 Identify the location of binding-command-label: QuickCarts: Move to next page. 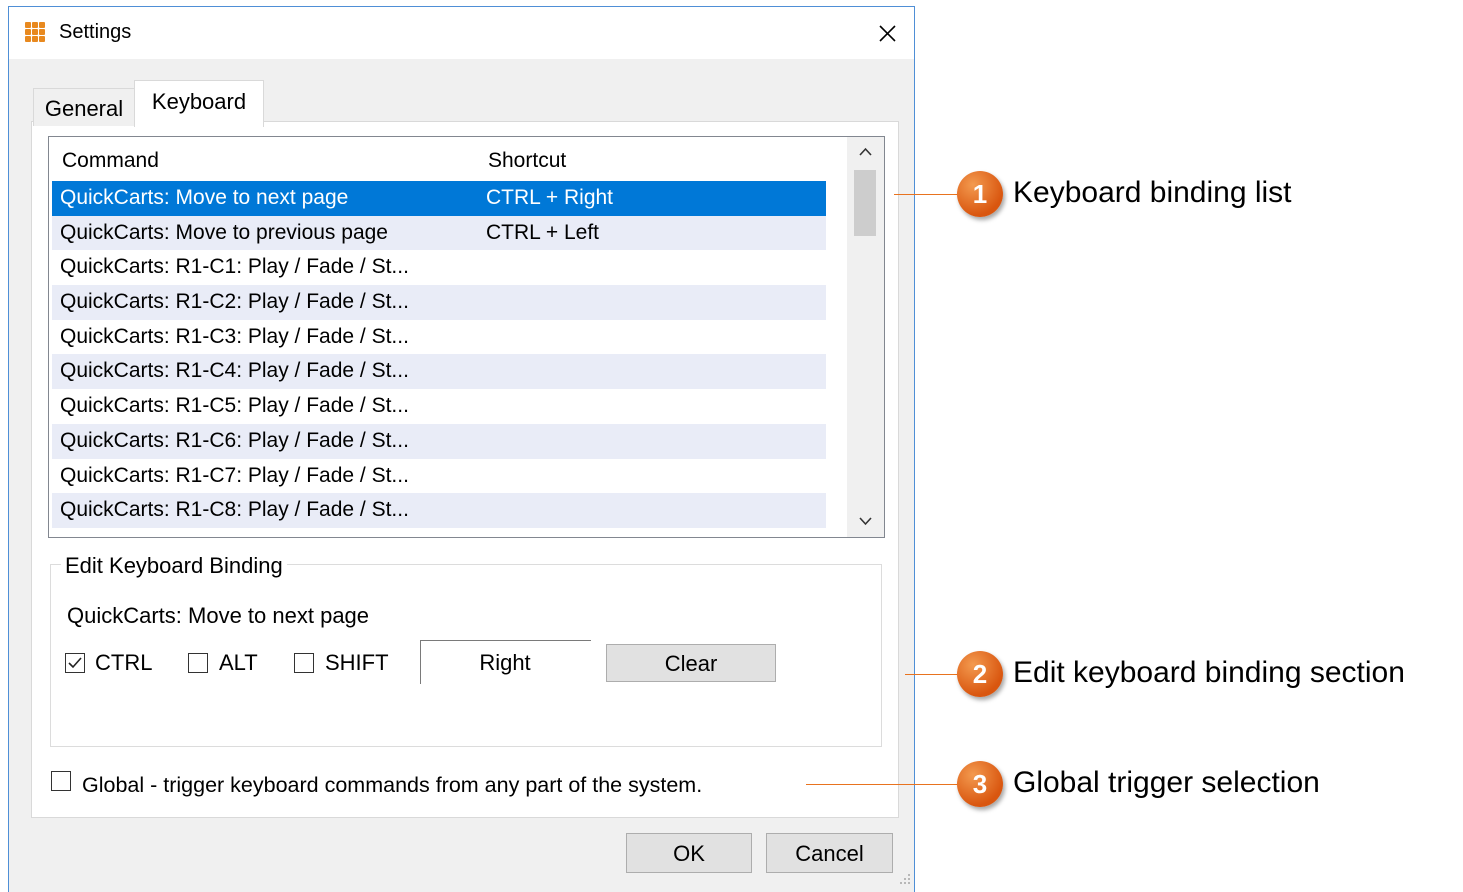
(218, 615).